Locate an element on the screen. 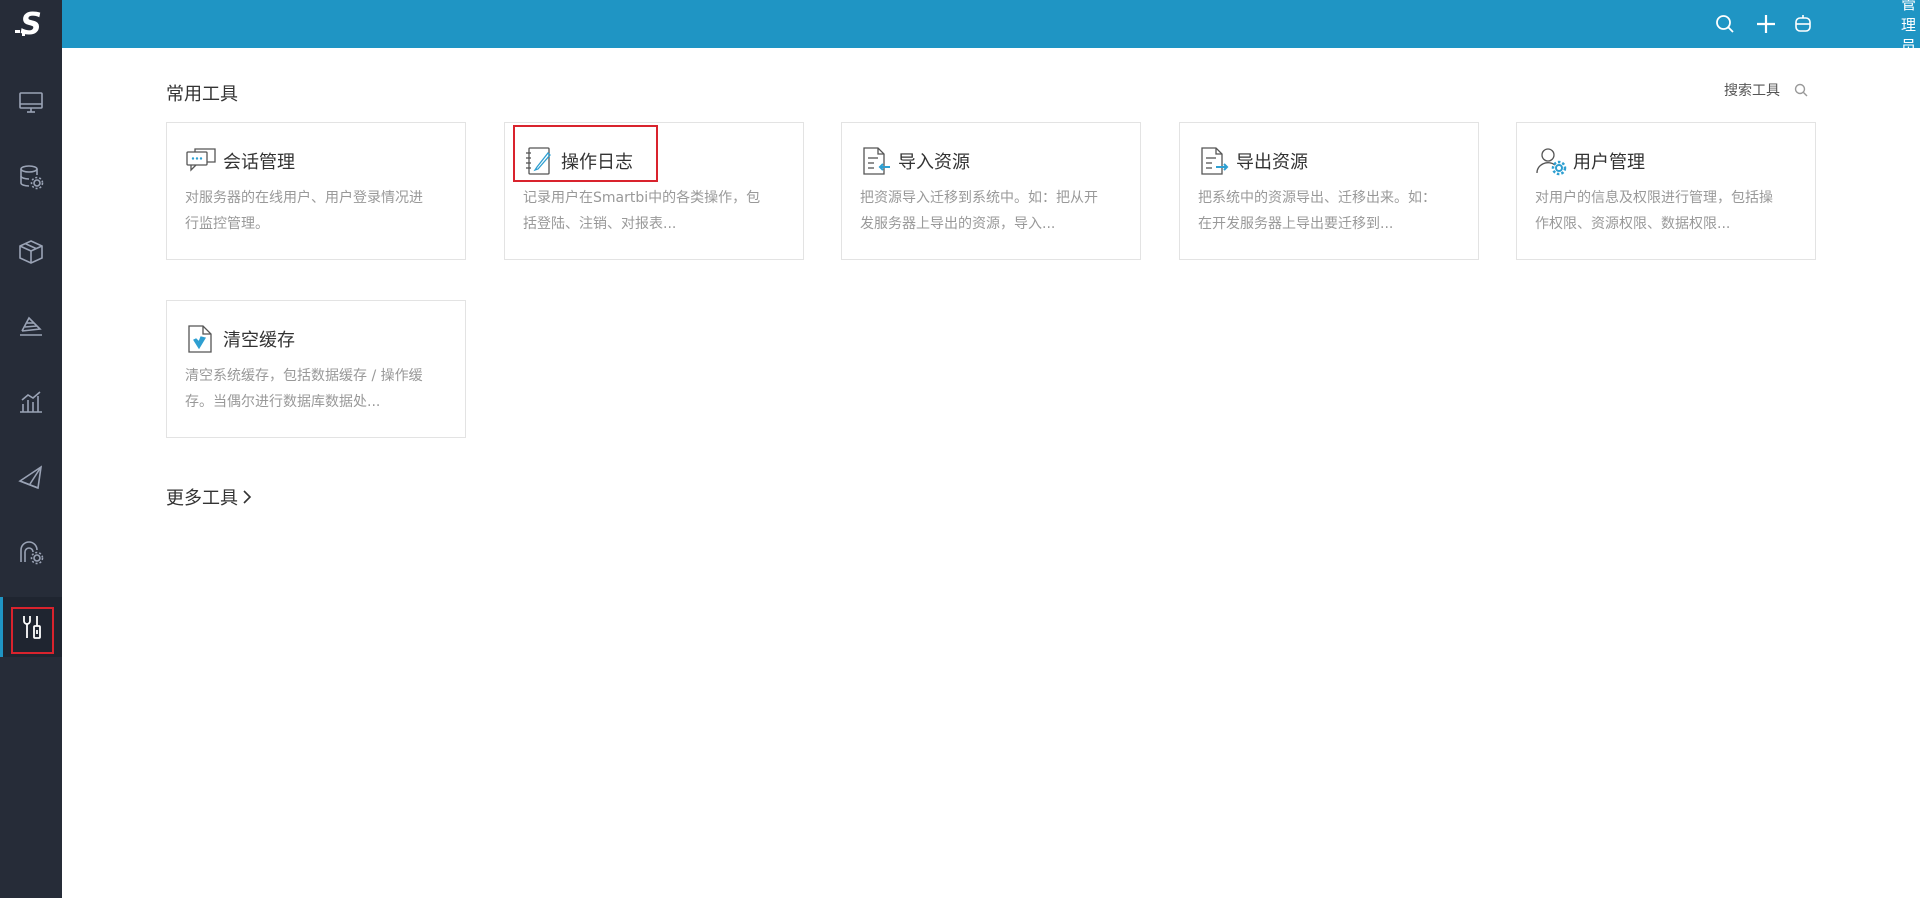  paper-plane-icon is located at coordinates (30, 477).